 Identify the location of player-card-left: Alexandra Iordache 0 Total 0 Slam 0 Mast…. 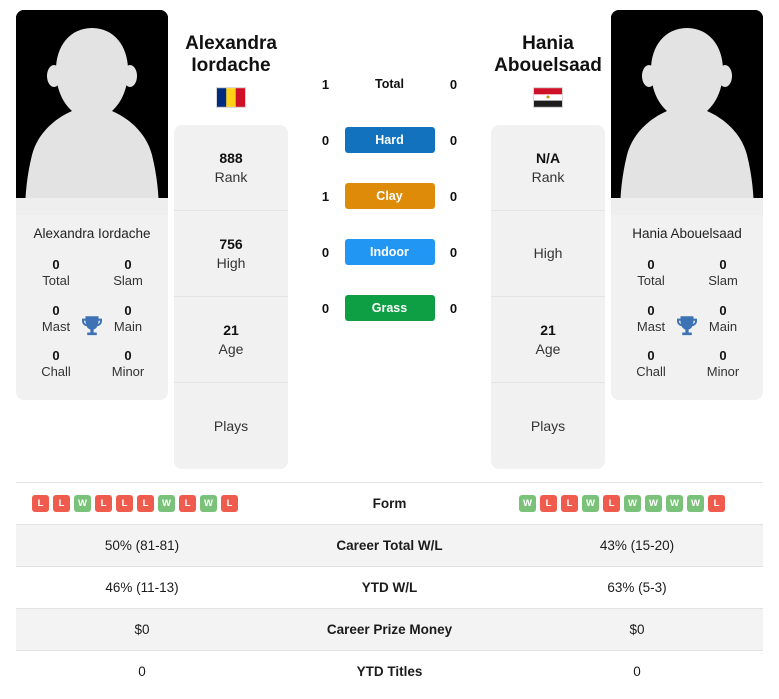
(92, 205).